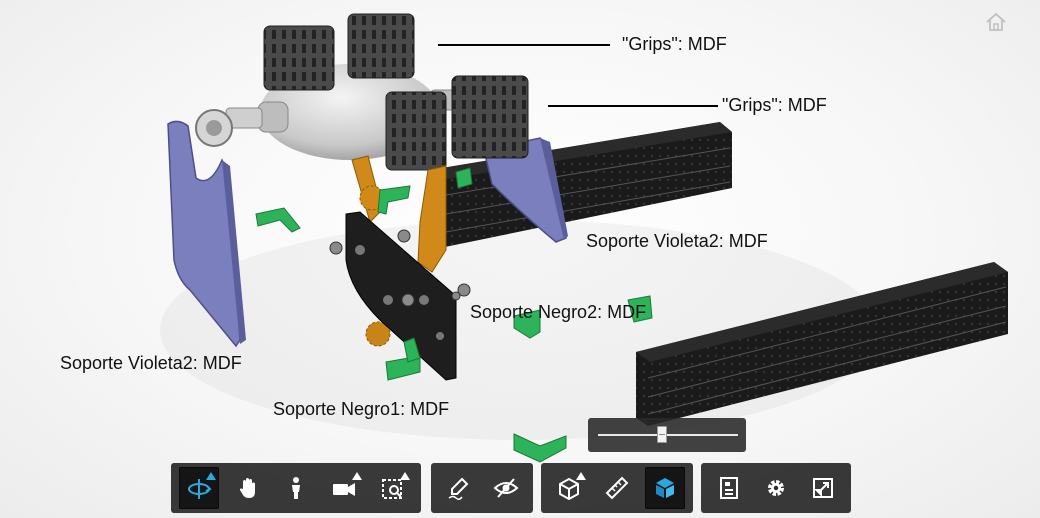 This screenshot has width=1040, height=518. I want to click on home-icon, so click(996, 21).